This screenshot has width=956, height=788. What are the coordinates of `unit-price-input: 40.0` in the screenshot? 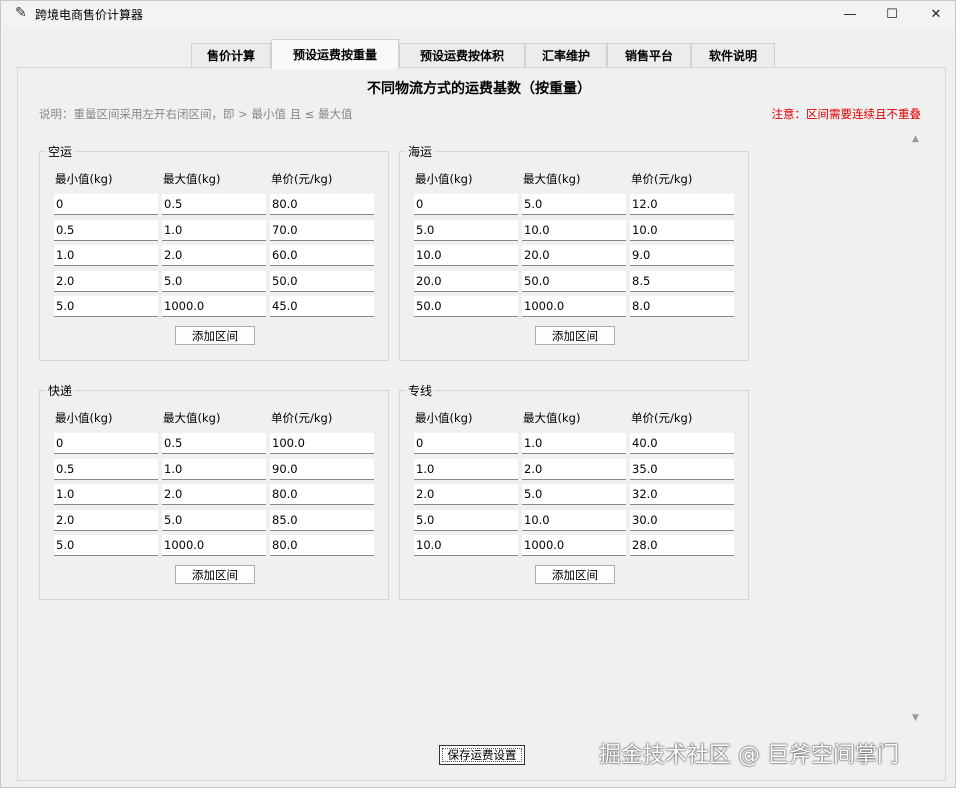 It's located at (682, 443).